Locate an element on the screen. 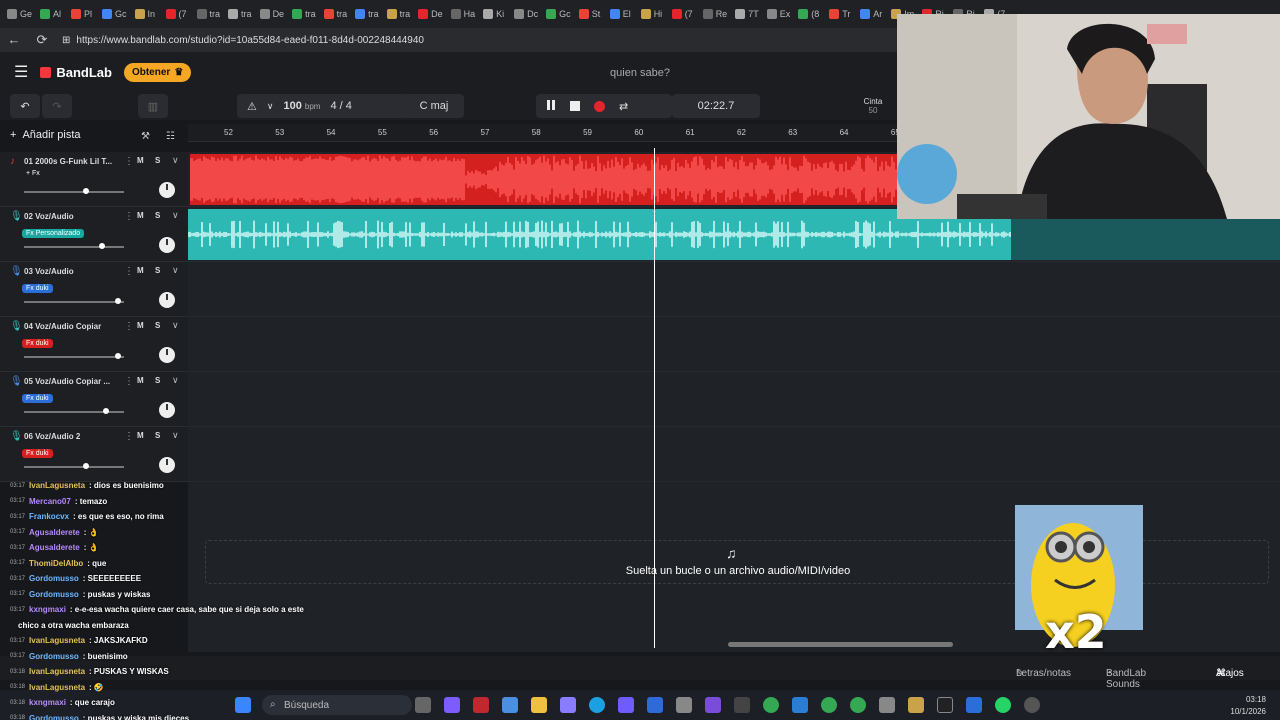 Image resolution: width=1280 pixels, height=720 pixels. vscode-icon is located at coordinates (655, 705).